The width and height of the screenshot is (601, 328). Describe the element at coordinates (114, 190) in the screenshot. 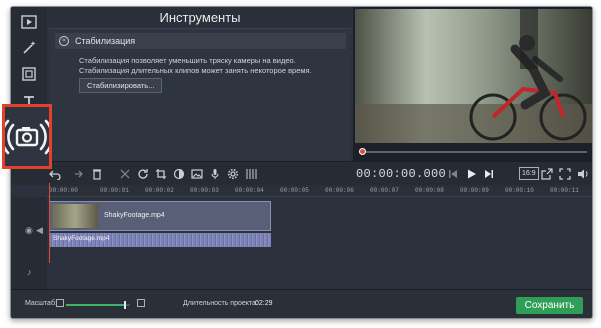

I see `ruler-tick: 00:00:01` at that location.